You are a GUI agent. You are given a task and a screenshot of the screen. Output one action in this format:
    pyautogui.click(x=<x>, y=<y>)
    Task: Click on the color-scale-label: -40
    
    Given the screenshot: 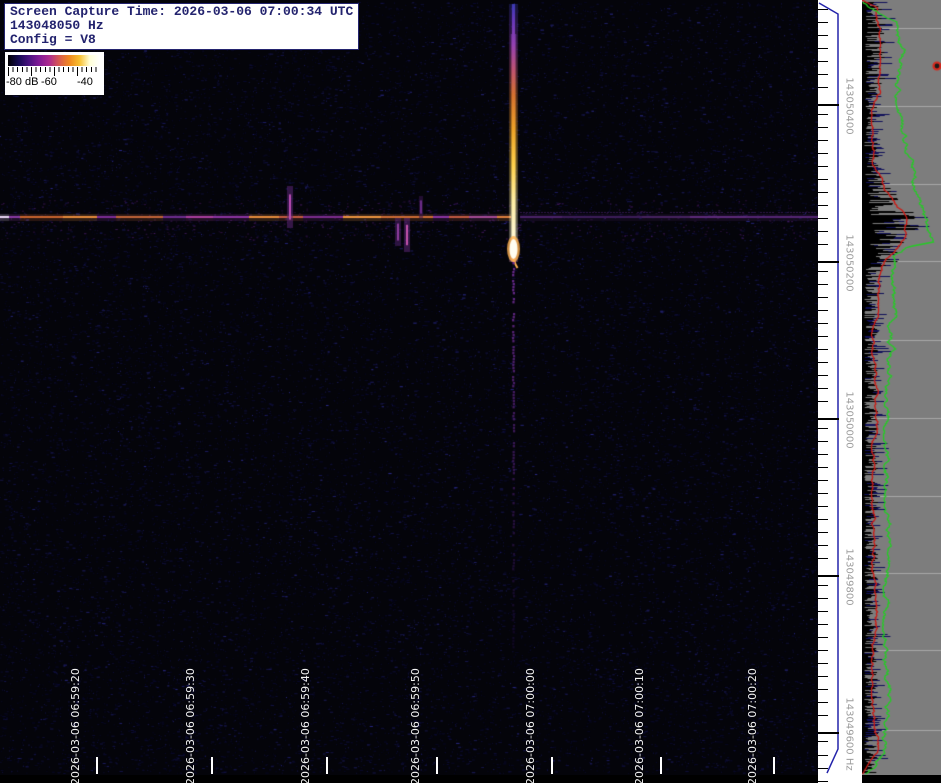 What is the action you would take?
    pyautogui.click(x=85, y=82)
    